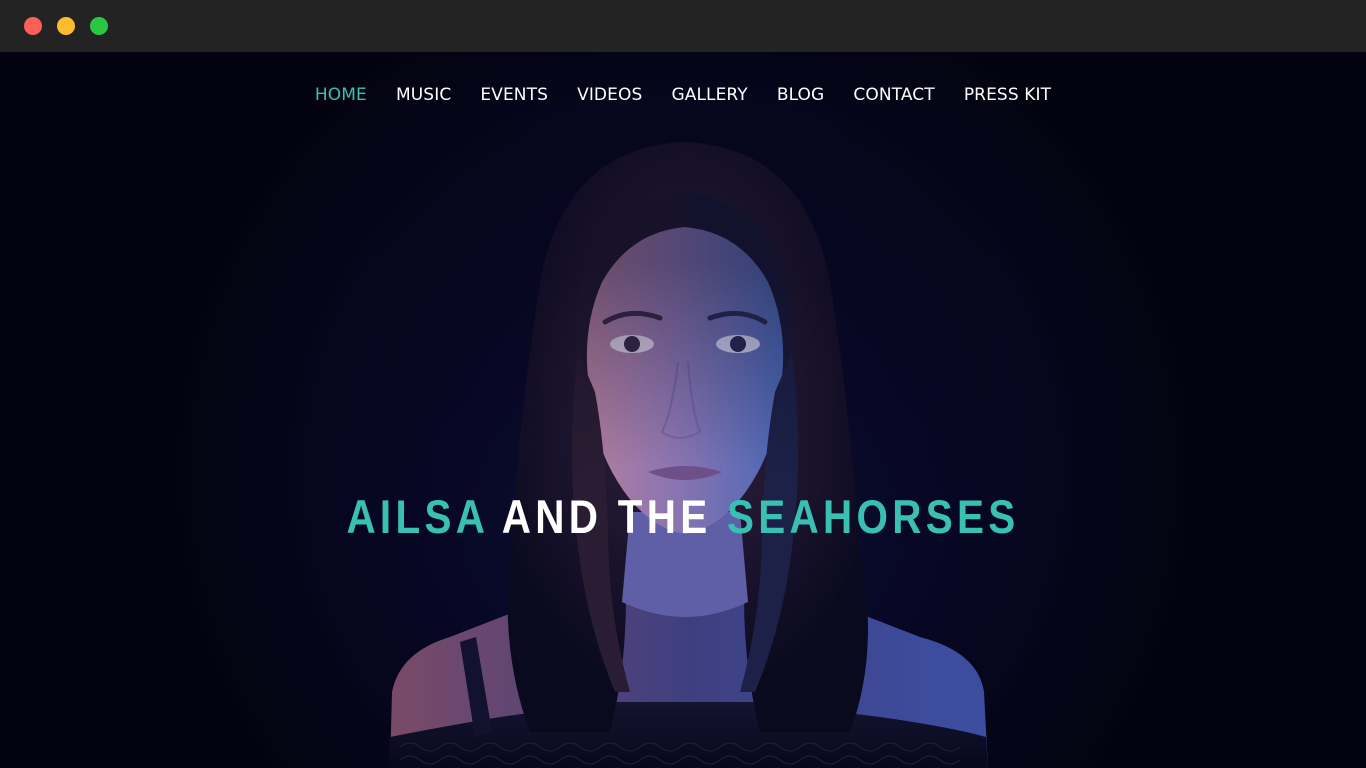 The height and width of the screenshot is (768, 1366). I want to click on maximize-window-button, so click(99, 26).